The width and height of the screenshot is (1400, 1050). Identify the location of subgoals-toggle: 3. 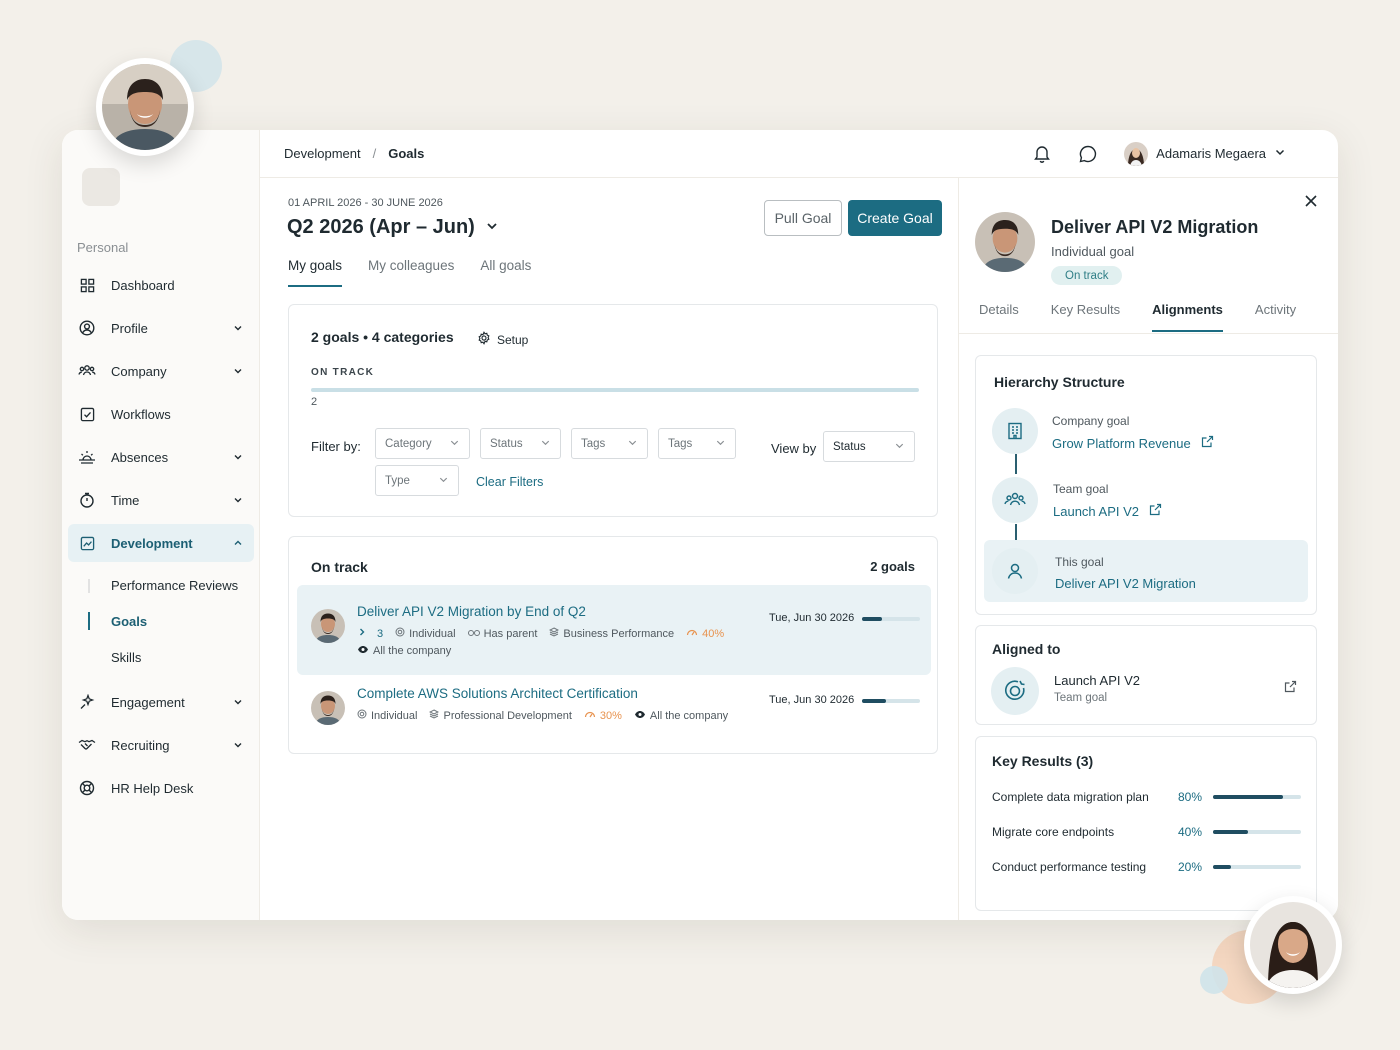
(370, 633).